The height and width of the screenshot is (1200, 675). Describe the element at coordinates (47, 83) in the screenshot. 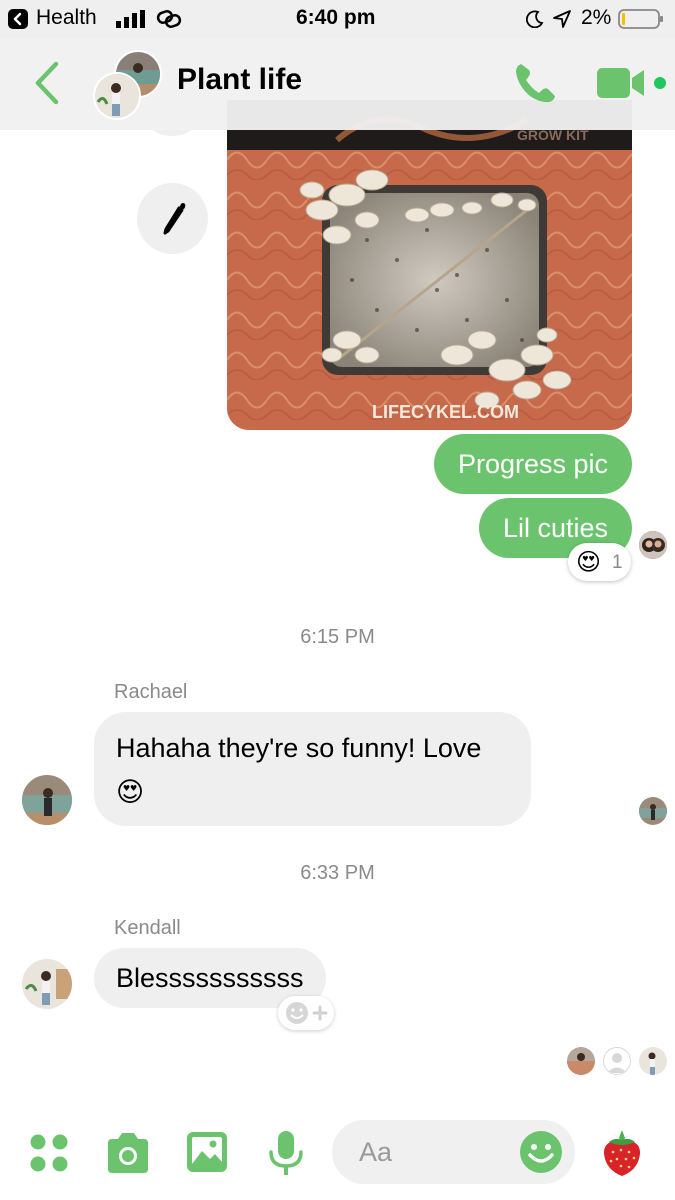

I see `back-chevron-icon` at that location.